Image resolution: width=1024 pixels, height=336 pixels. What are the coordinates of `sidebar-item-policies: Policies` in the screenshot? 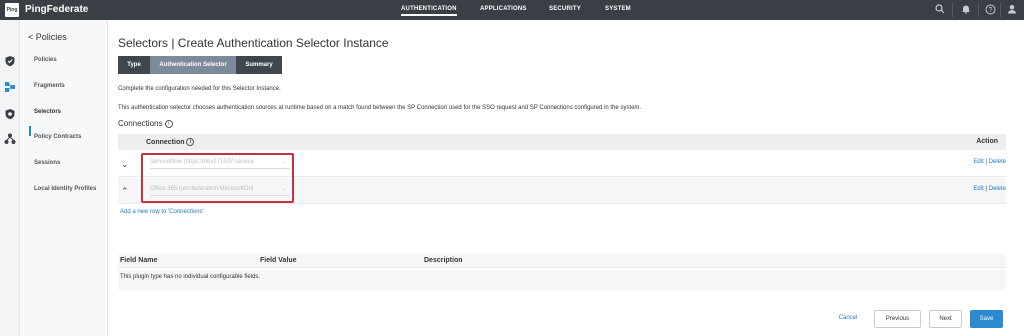 It's located at (45, 60).